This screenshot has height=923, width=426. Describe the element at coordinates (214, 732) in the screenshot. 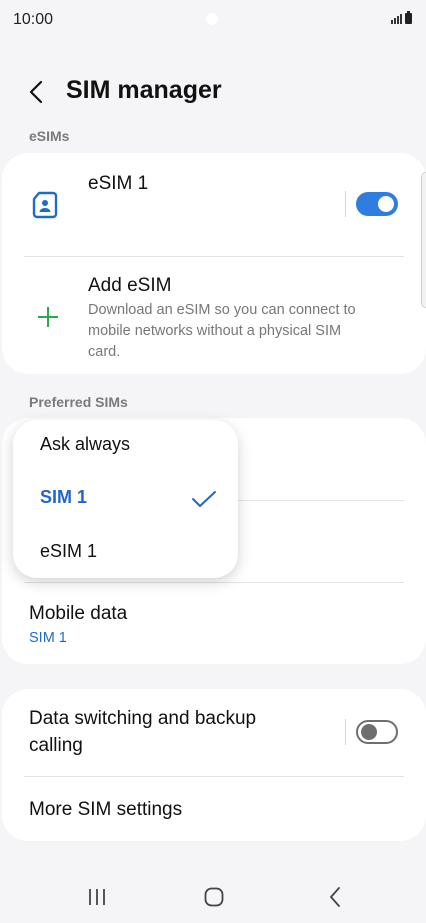

I see `data-switching-row: Data switching and backup calling` at that location.